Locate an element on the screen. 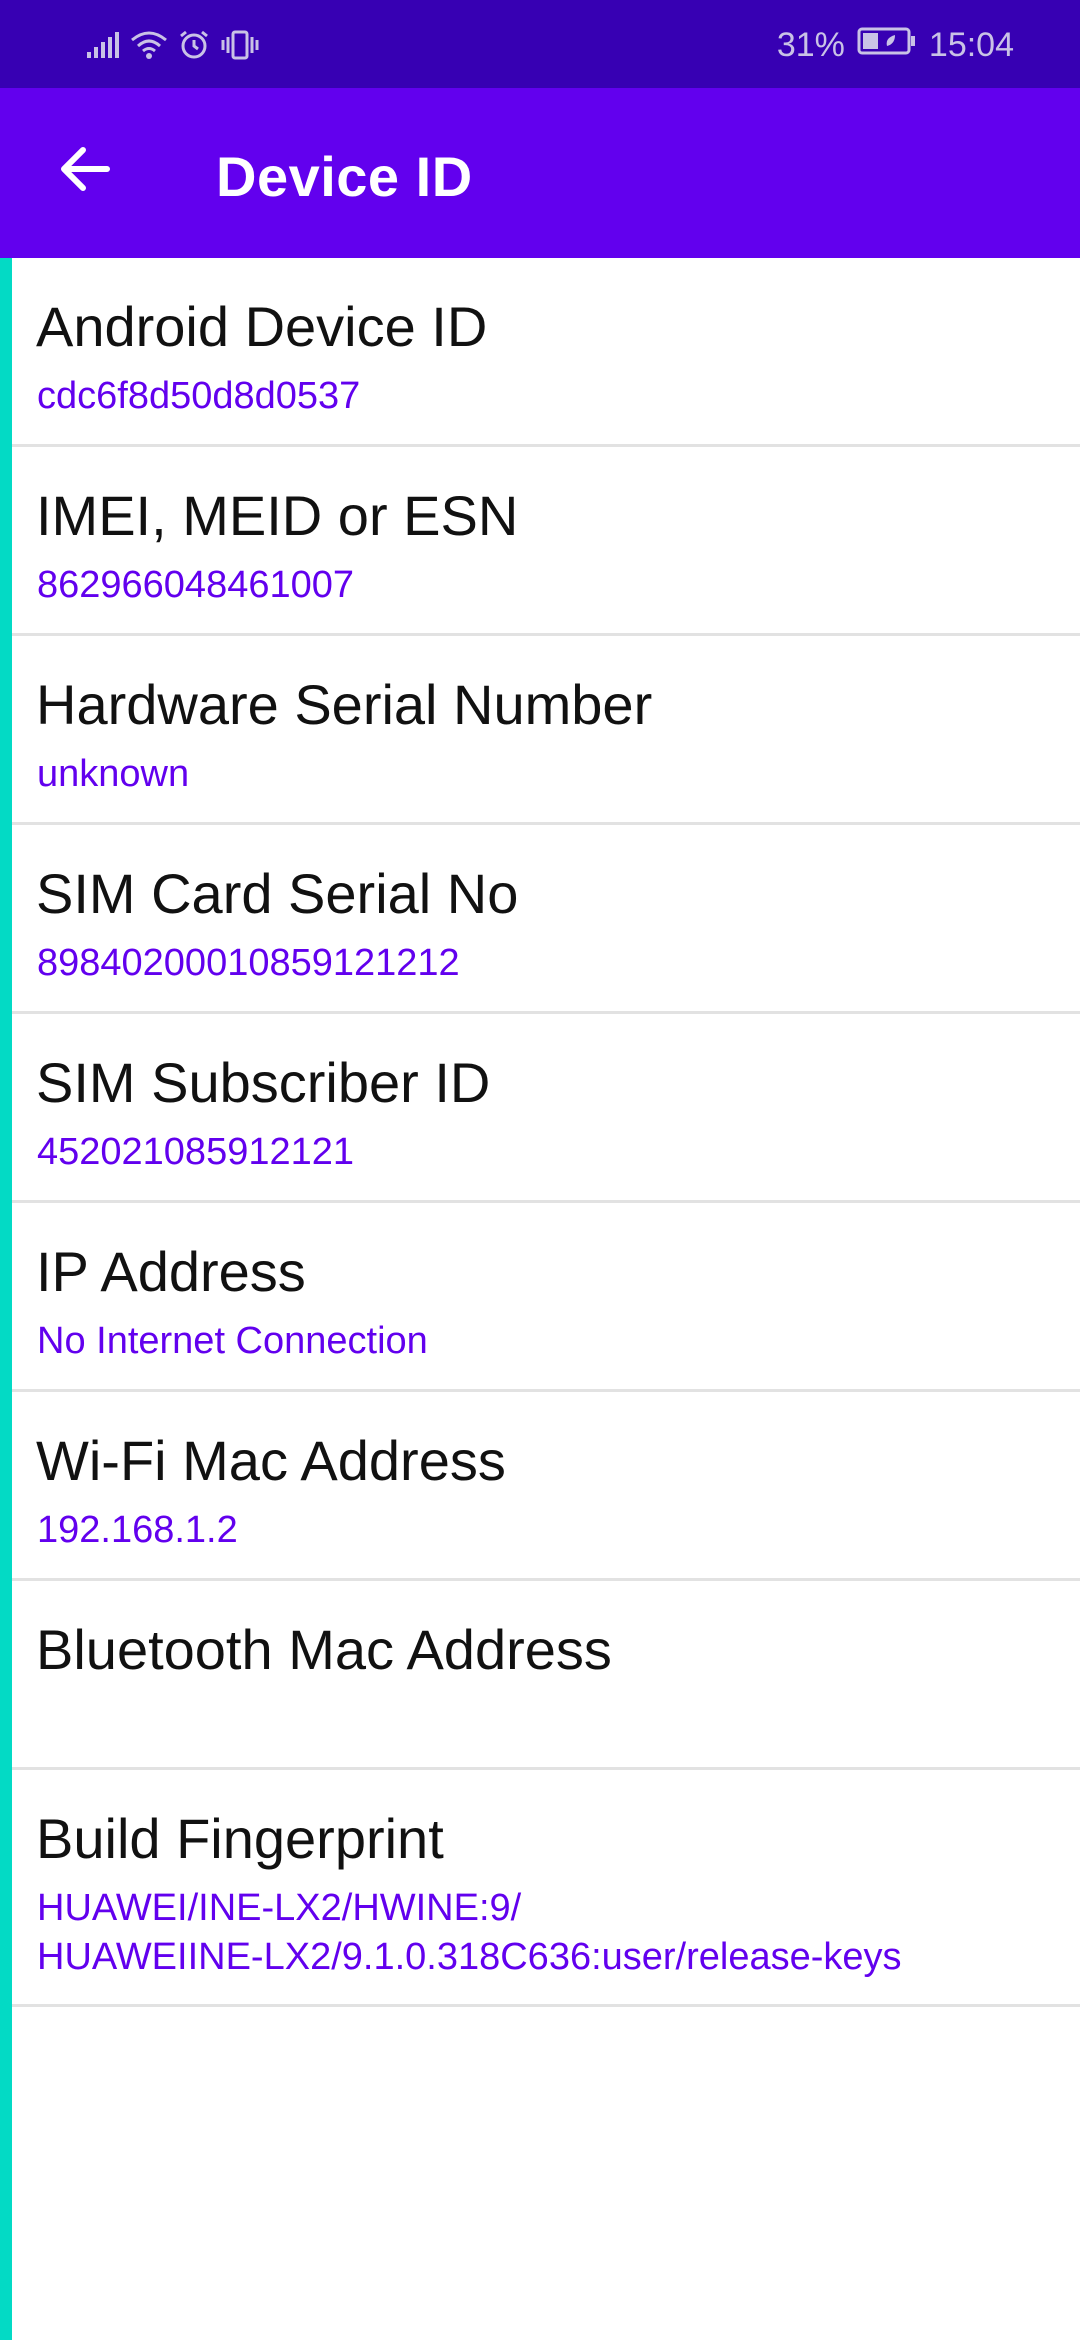  vibrate-icon is located at coordinates (240, 45).